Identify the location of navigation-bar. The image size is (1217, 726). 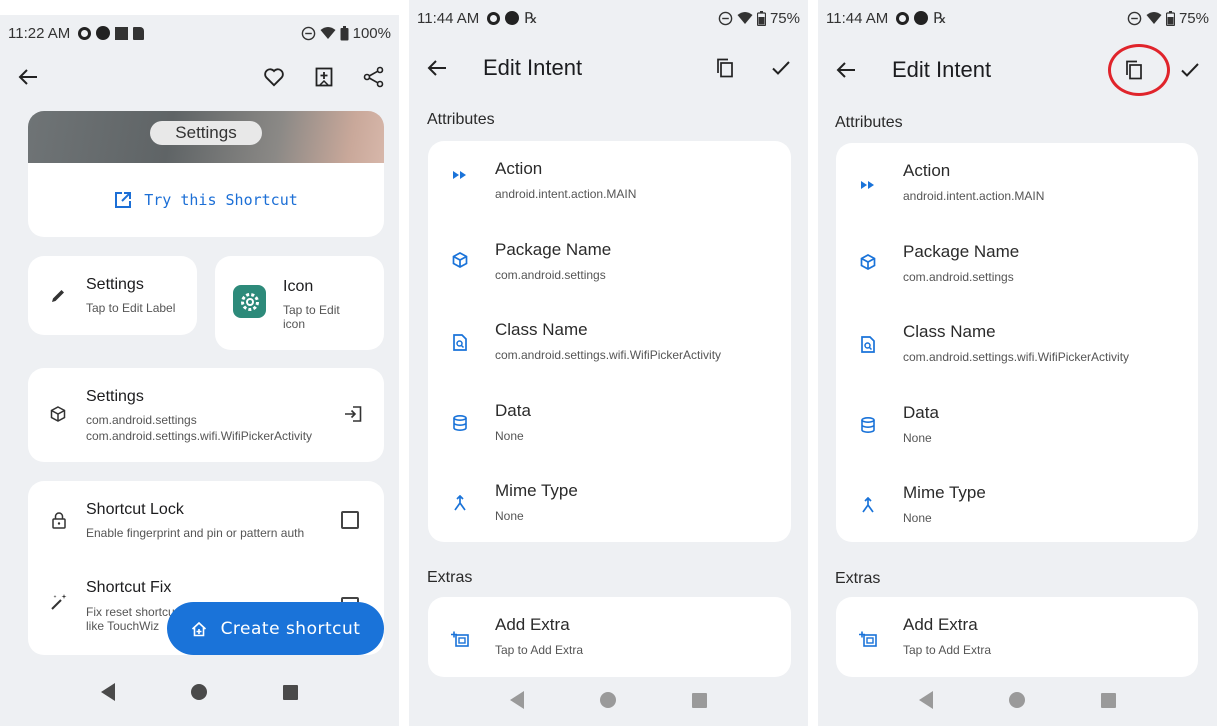
(1017, 700).